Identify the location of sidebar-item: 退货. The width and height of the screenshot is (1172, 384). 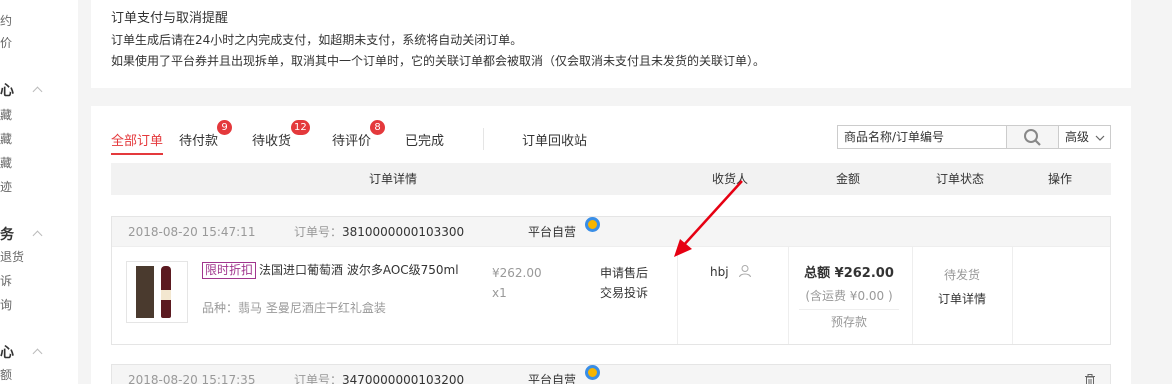
(12, 256).